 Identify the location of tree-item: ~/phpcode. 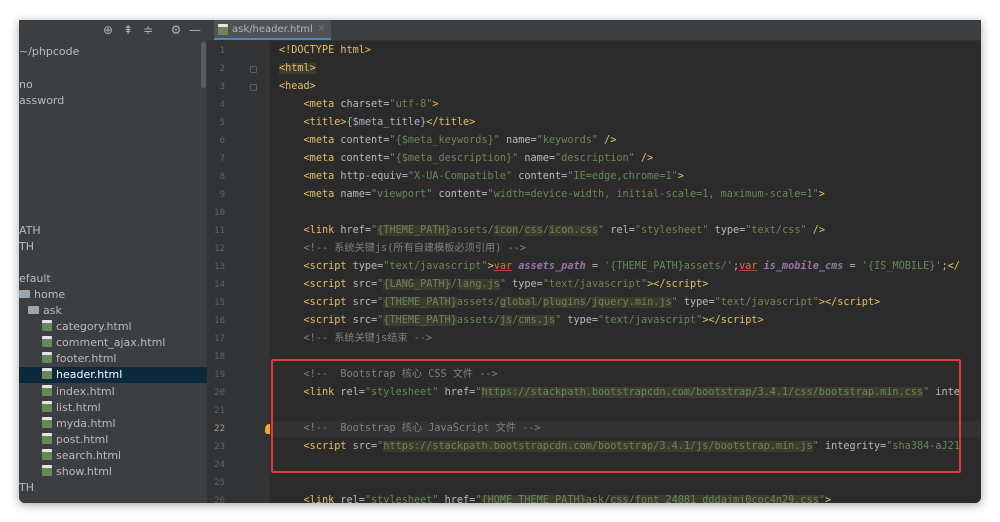
(49, 52).